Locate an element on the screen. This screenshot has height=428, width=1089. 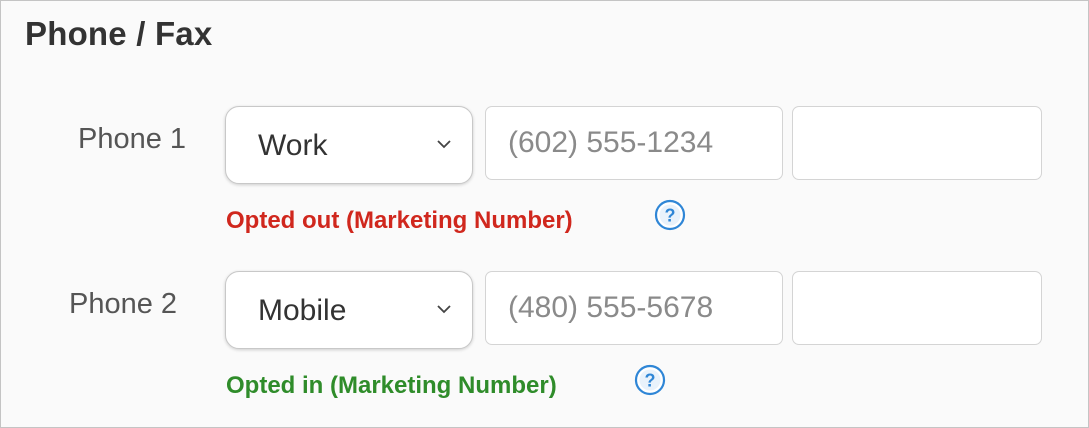
phone-1-extension-input is located at coordinates (917, 143).